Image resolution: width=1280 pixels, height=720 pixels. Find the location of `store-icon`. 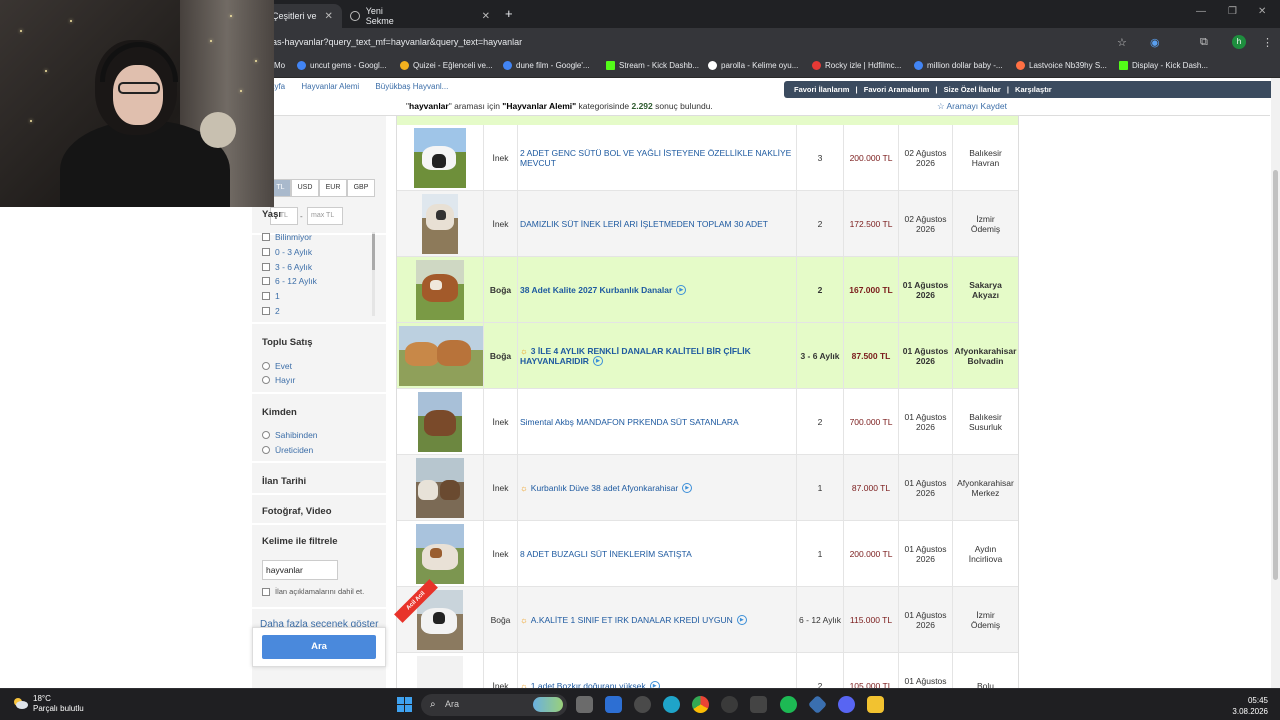

store-icon is located at coordinates (613, 704).